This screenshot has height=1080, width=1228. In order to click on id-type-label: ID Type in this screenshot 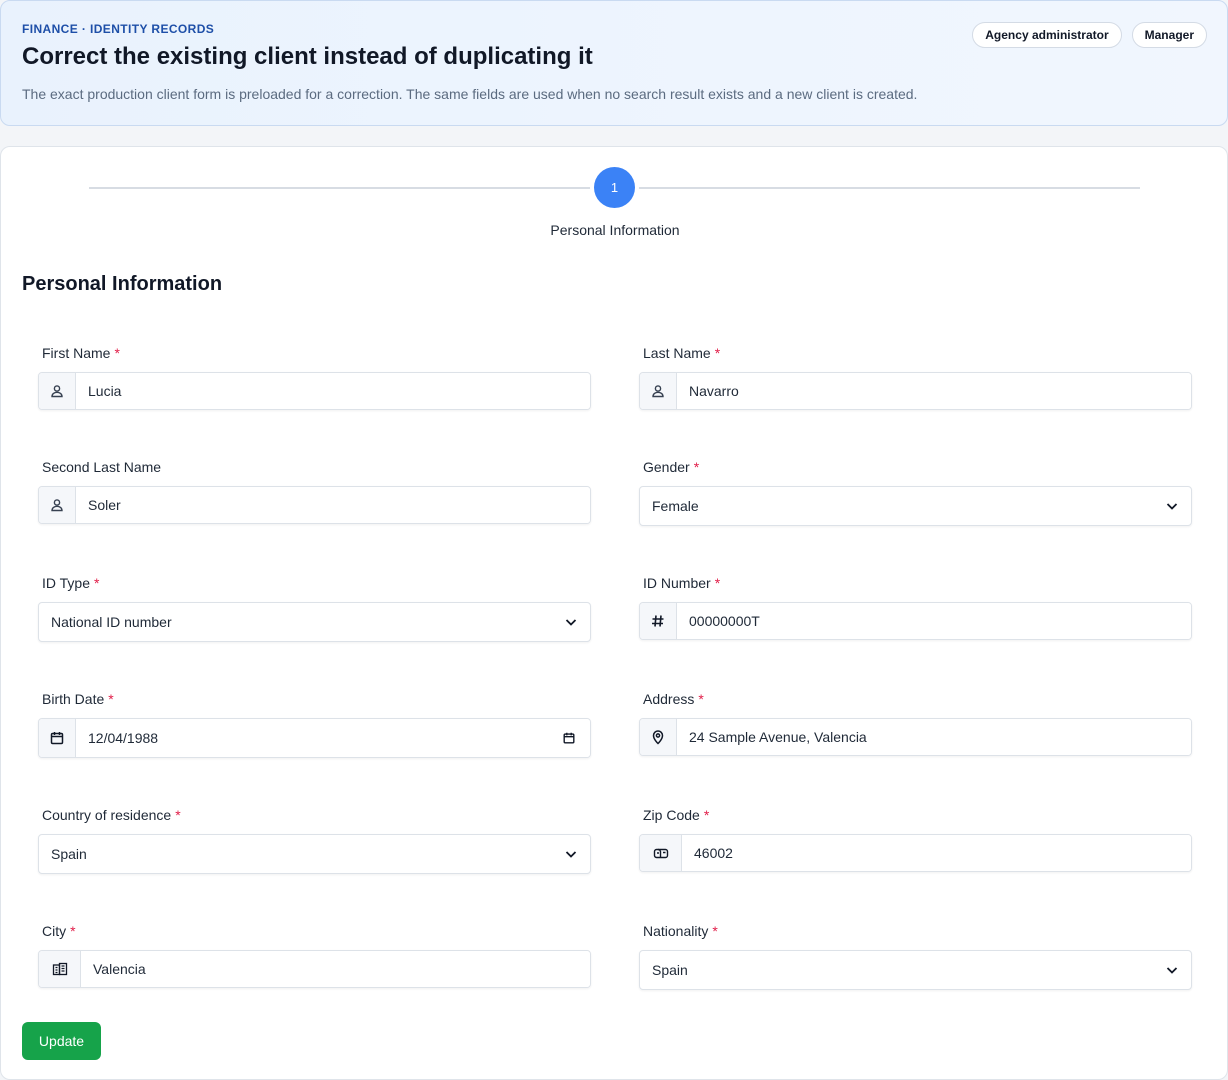, I will do `click(66, 583)`.